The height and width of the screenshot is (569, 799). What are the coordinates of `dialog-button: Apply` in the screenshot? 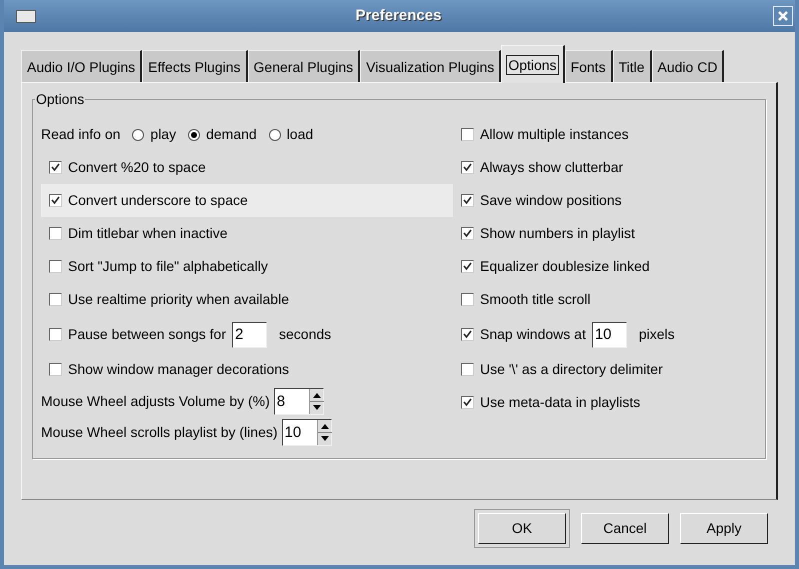 It's located at (724, 528).